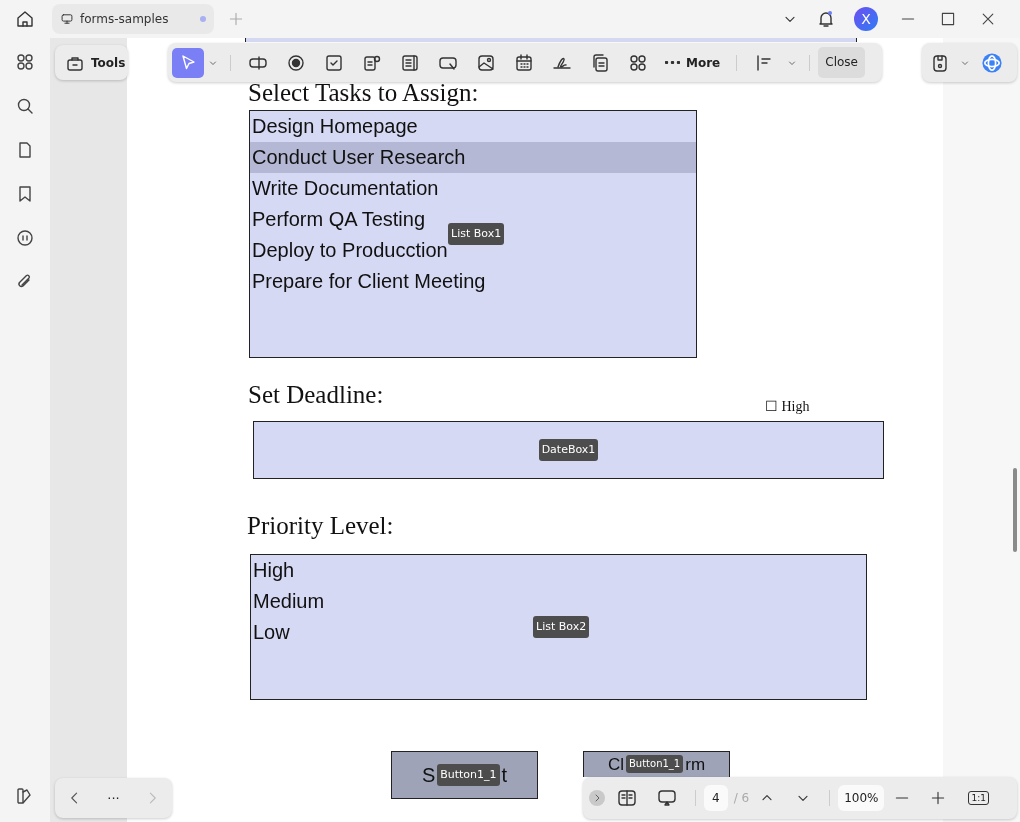 This screenshot has height=822, width=1020. I want to click on checkbox-label: ☐ High, so click(787, 406).